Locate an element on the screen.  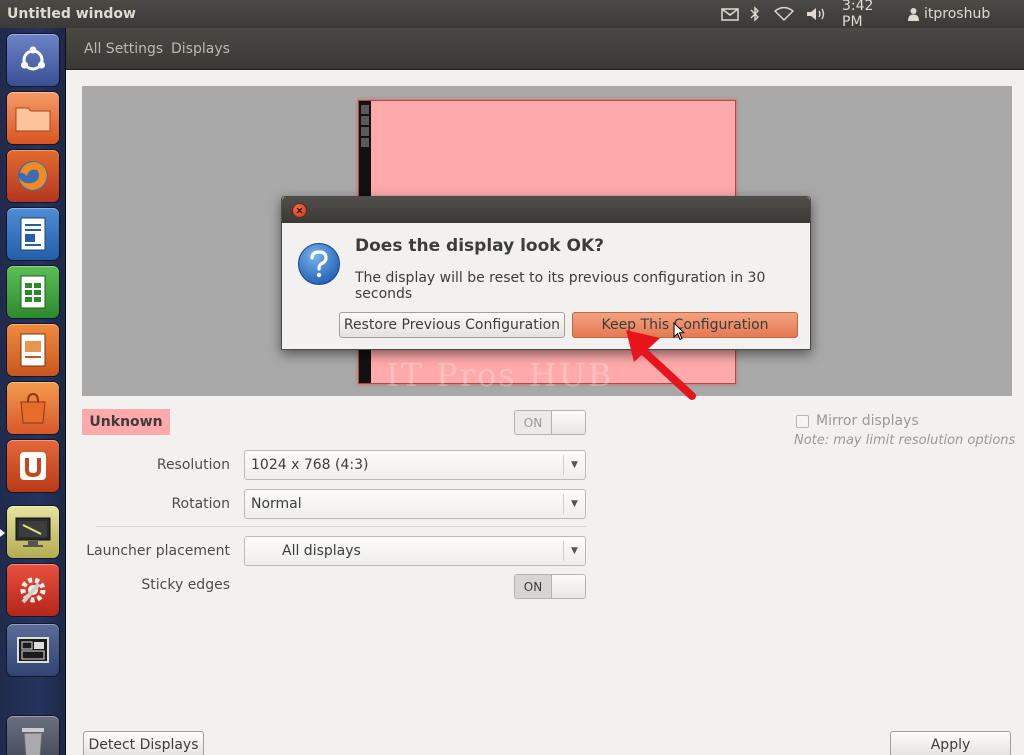
spreadsheet-icon is located at coordinates (33, 292).